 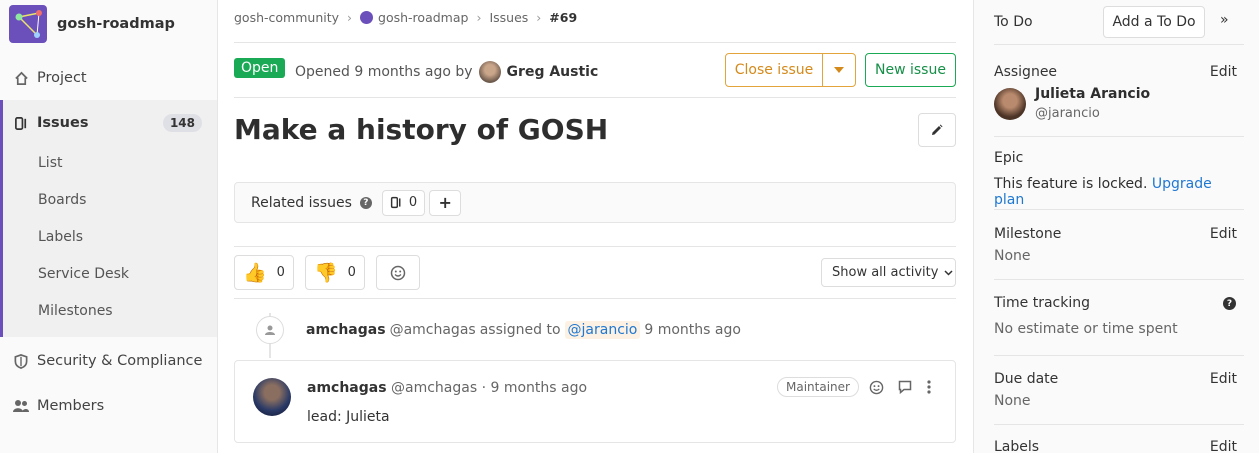 What do you see at coordinates (1119, 234) in the screenshot?
I see `milestone-row: Milestone Edit` at bounding box center [1119, 234].